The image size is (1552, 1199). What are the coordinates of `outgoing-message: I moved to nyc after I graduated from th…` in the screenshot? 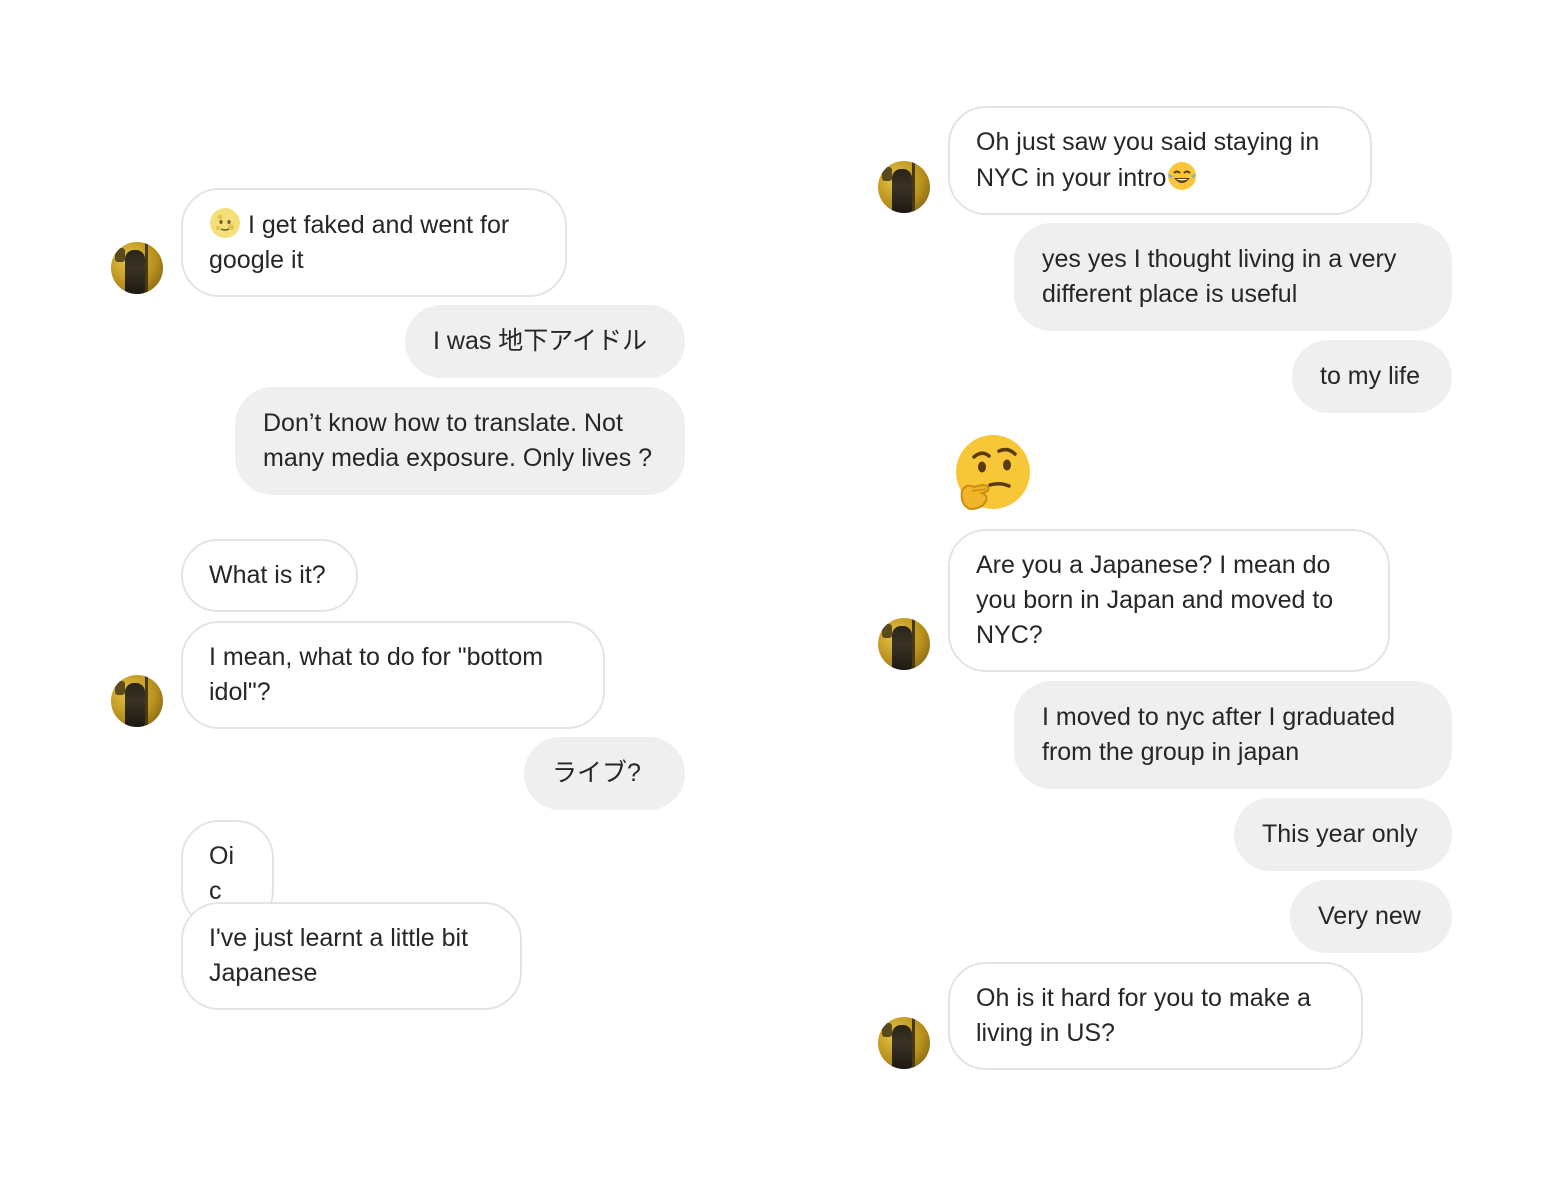 It's located at (1233, 735).